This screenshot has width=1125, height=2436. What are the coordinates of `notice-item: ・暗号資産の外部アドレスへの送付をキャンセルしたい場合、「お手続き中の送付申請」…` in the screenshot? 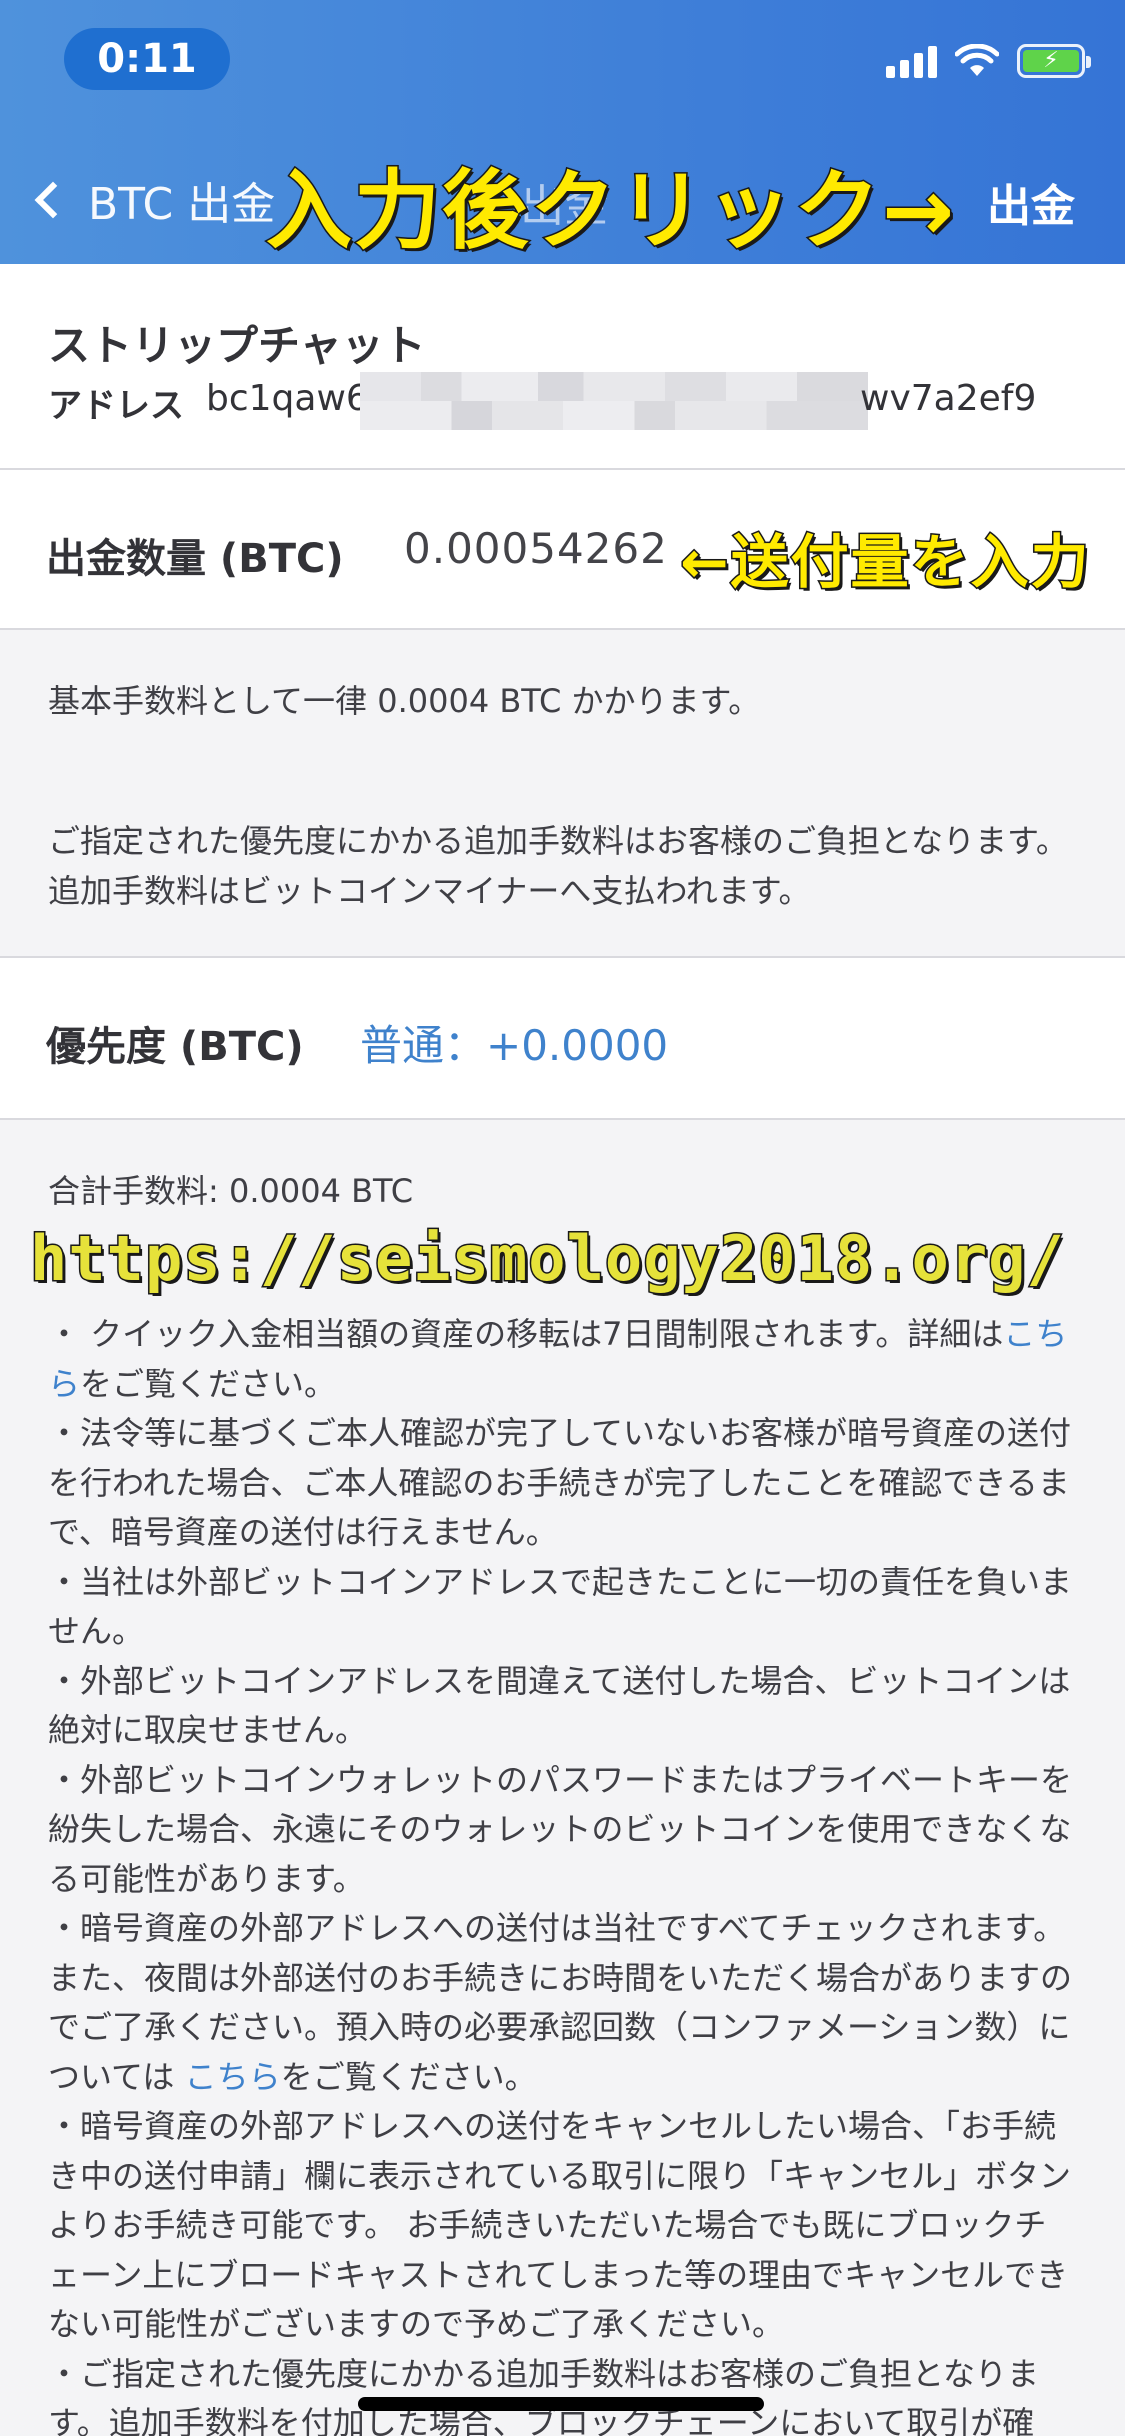 It's located at (560, 2225).